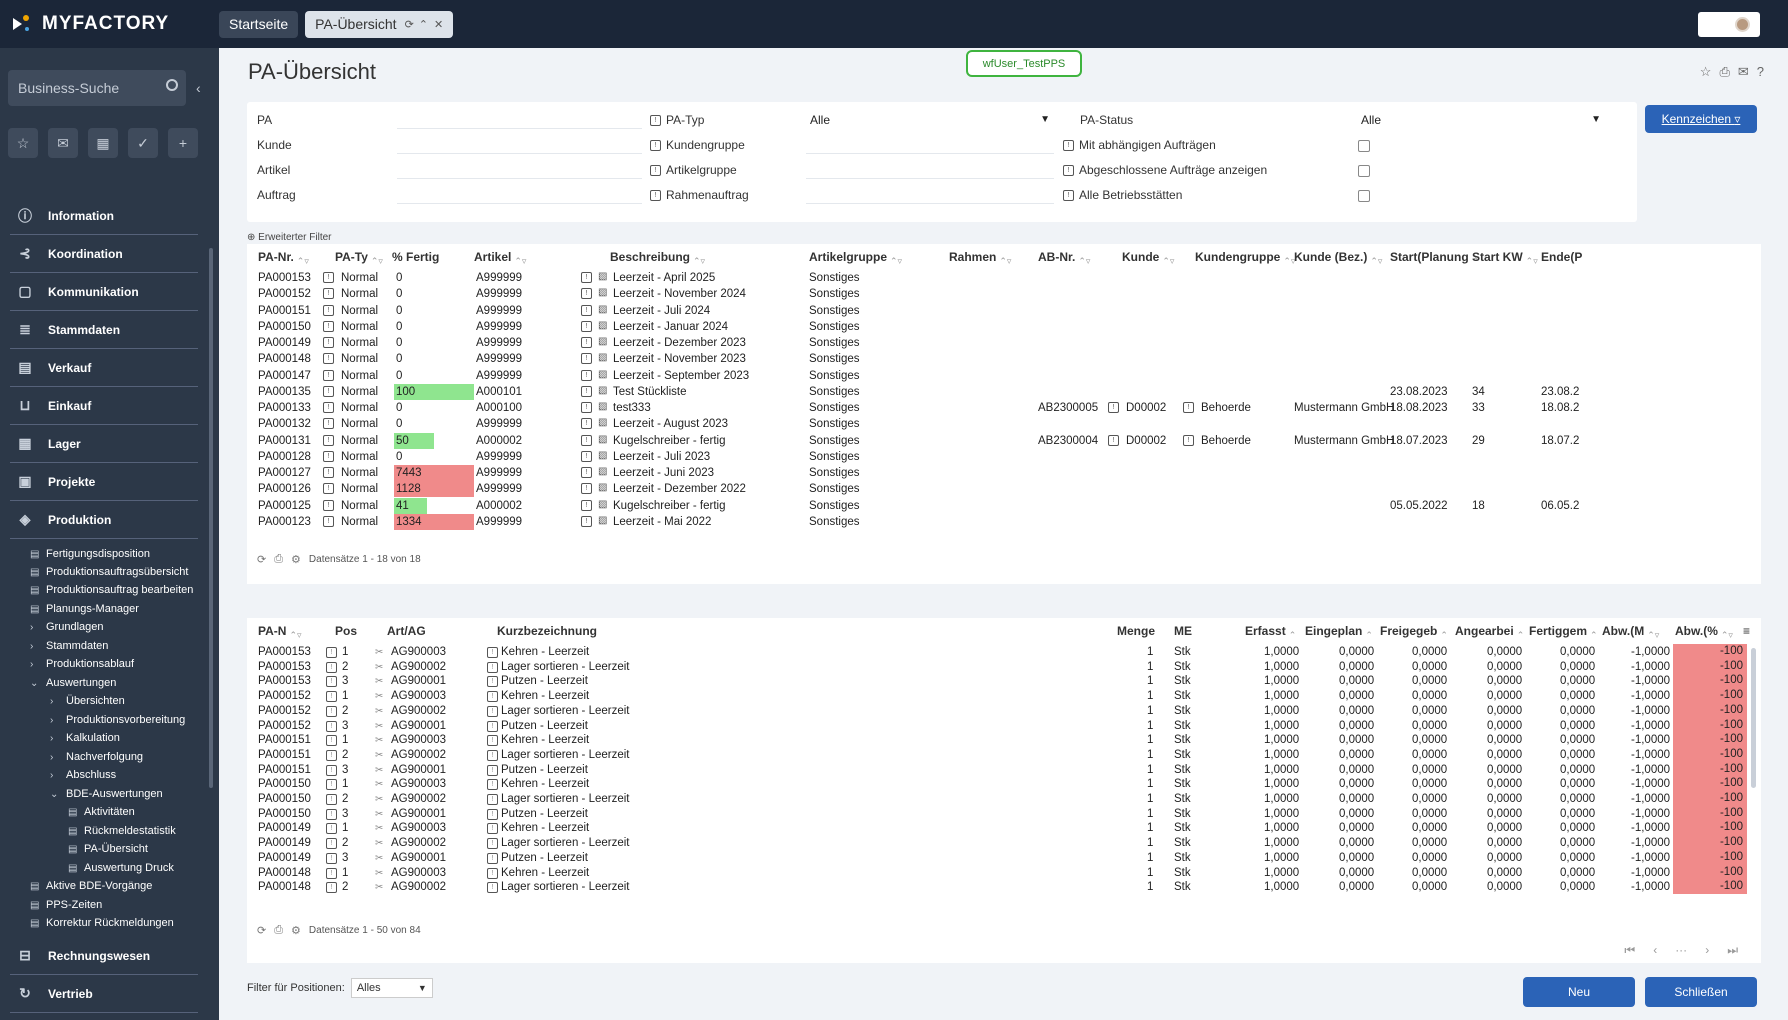  What do you see at coordinates (346, 631) in the screenshot?
I see `col-pos: Pos` at bounding box center [346, 631].